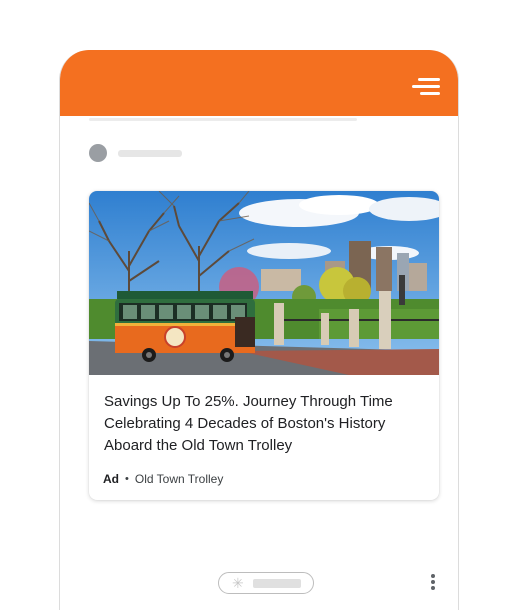 The height and width of the screenshot is (610, 510). What do you see at coordinates (238, 583) in the screenshot?
I see `sparkle-icon: ✳` at bounding box center [238, 583].